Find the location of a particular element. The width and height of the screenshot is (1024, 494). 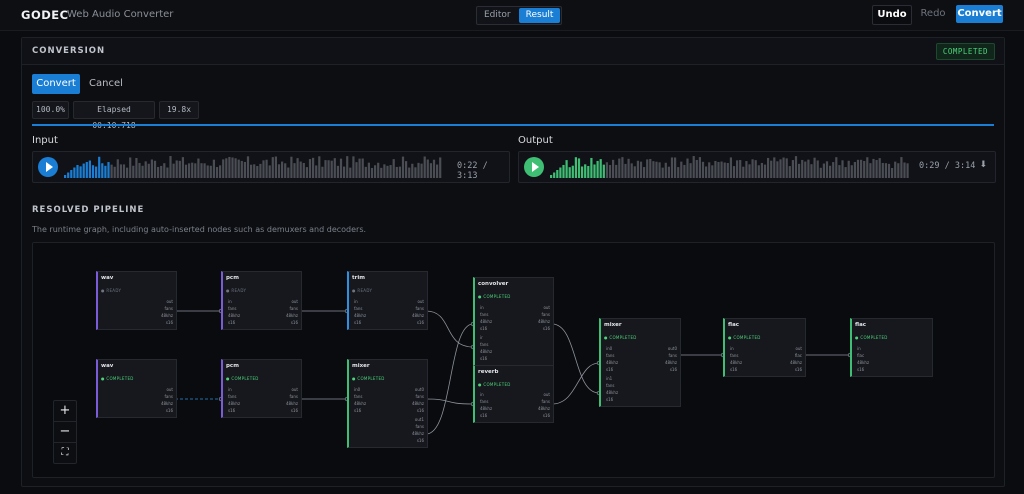

result-tab: Result is located at coordinates (539, 15).